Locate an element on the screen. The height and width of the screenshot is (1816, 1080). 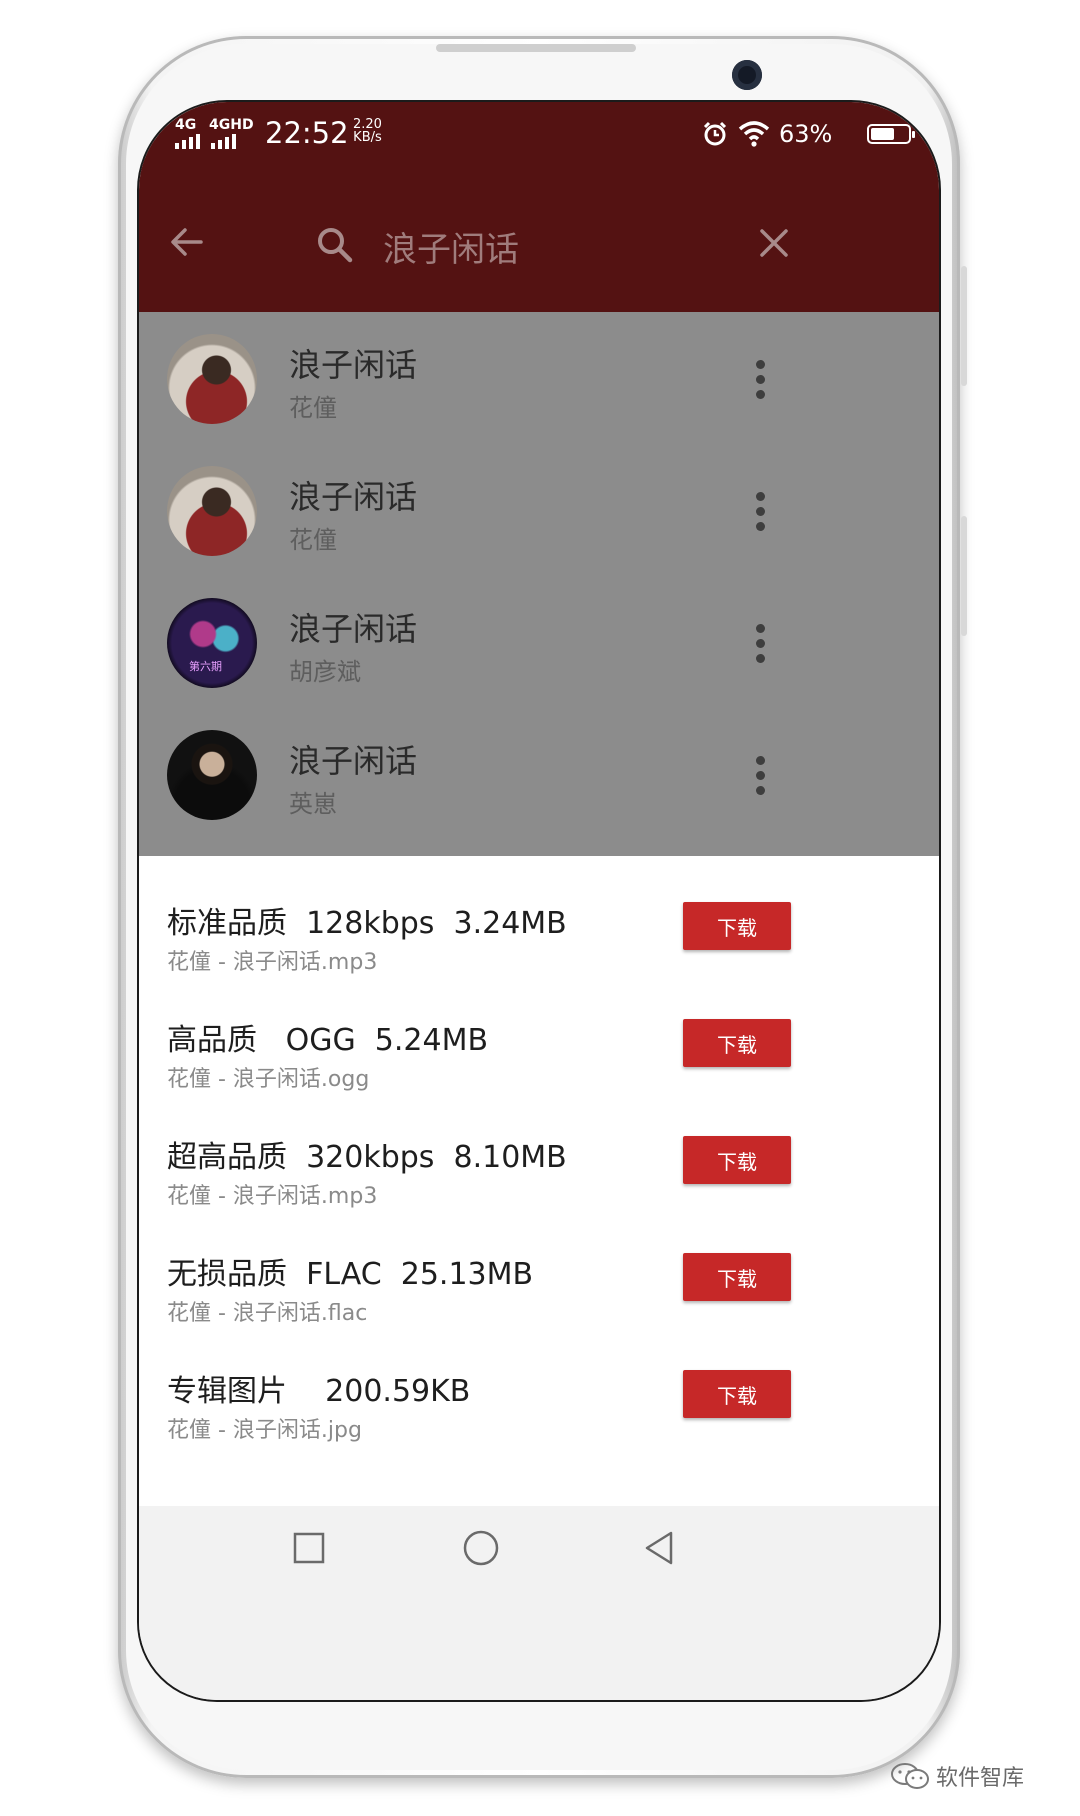
option-filename: 花僮 - 浪子闲话.ogg is located at coordinates (268, 1079).